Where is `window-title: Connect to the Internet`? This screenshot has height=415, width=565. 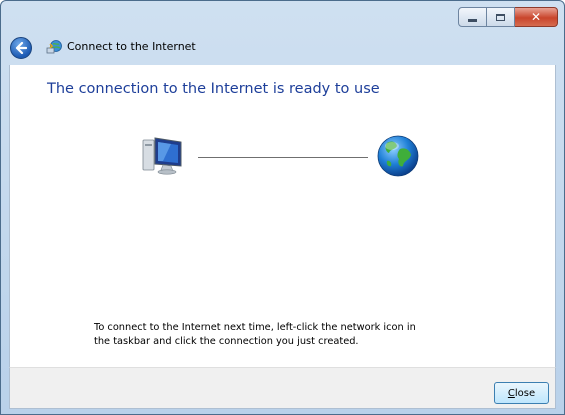 window-title: Connect to the Internet is located at coordinates (131, 46).